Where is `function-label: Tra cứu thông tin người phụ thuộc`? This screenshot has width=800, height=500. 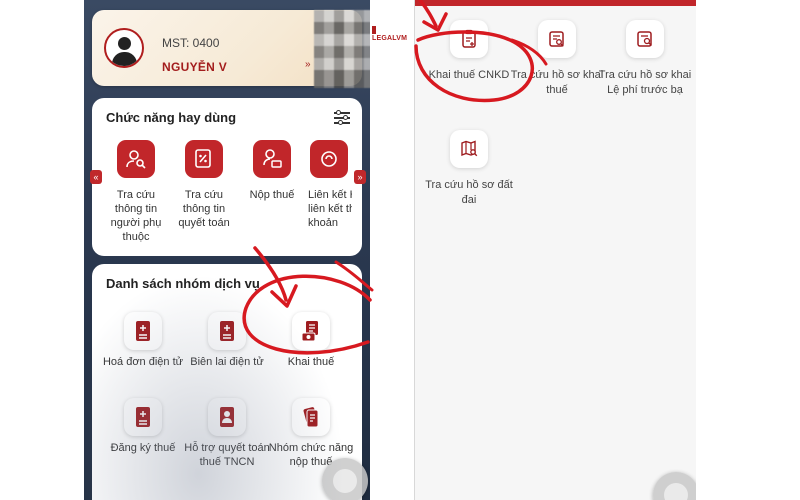 function-label: Tra cứu thông tin người phụ thuộc is located at coordinates (136, 216).